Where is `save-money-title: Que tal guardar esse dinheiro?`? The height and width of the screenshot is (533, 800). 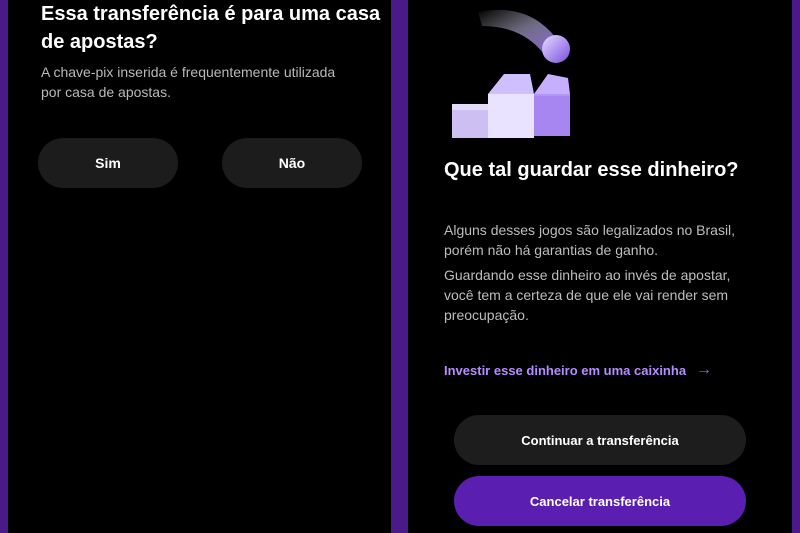
save-money-title: Que tal guardar esse dinheiro? is located at coordinates (591, 170).